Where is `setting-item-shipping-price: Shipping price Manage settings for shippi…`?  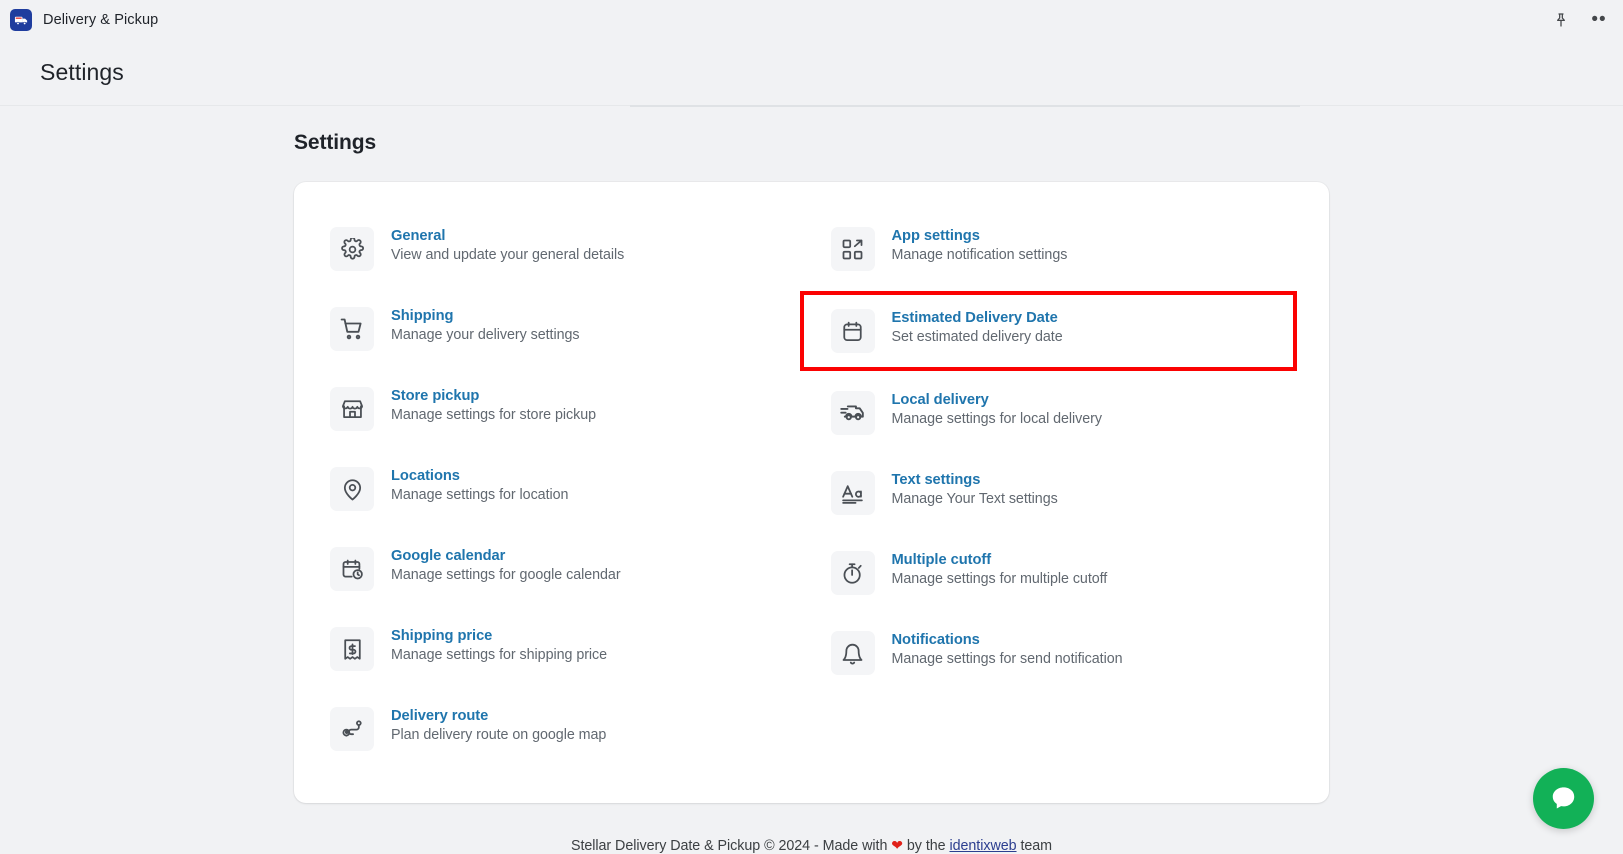 setting-item-shipping-price: Shipping price Manage settings for shippi… is located at coordinates (561, 649).